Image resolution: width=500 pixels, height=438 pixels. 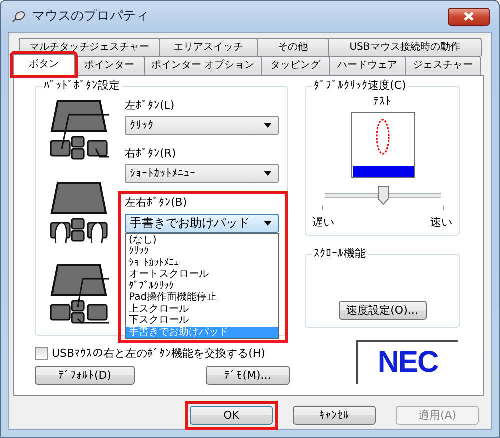 I want to click on tab: USBマウス接続時の動作, so click(x=405, y=47).